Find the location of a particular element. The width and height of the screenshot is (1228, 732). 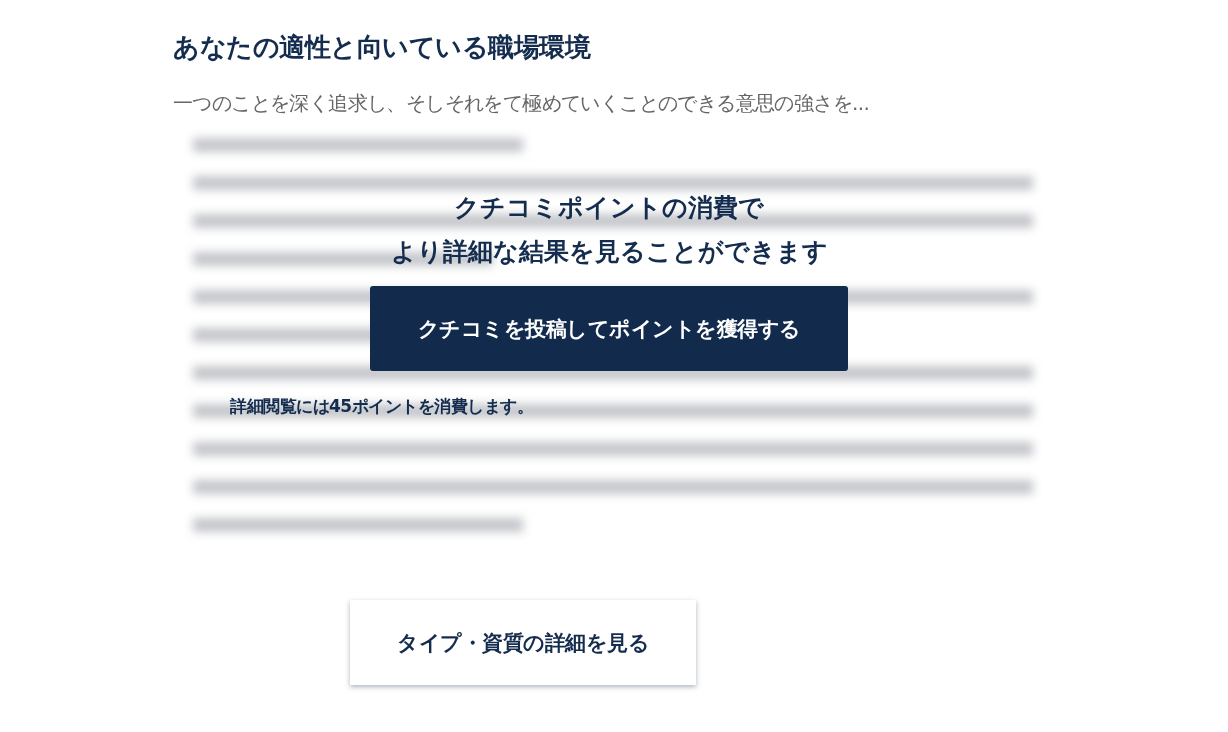

points-note: 詳細閲覧には45ポイントを消費します。 is located at coordinates (382, 406).